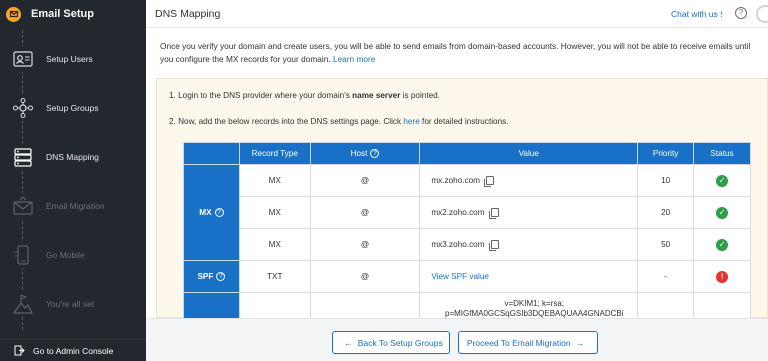 Image resolution: width=768 pixels, height=361 pixels. I want to click on step-label: Setup Users, so click(69, 59).